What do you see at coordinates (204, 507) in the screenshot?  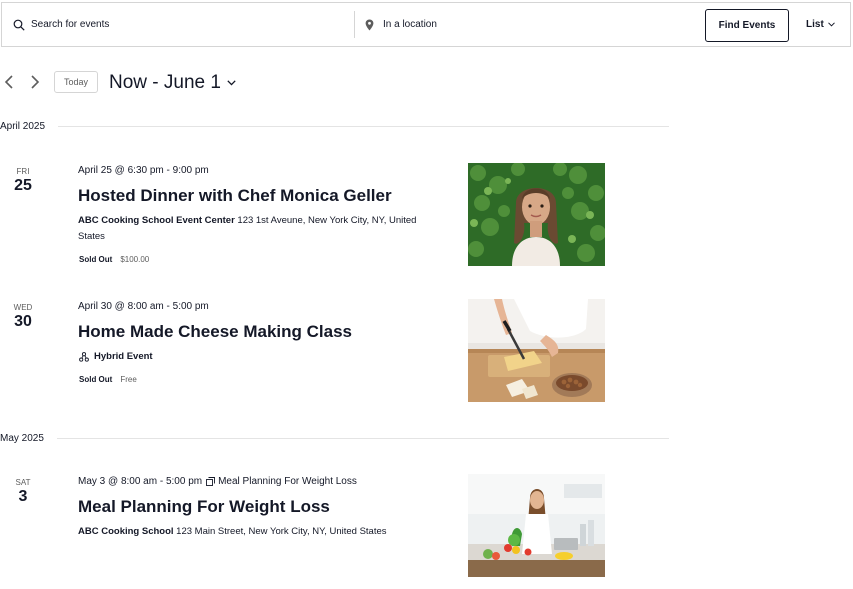 I see `event-title-link: Meal Planning For Weight Loss` at bounding box center [204, 507].